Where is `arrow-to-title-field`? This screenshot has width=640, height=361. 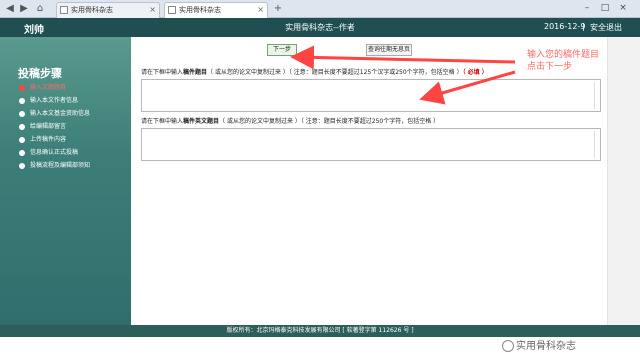 arrow-to-title-field is located at coordinates (467, 87).